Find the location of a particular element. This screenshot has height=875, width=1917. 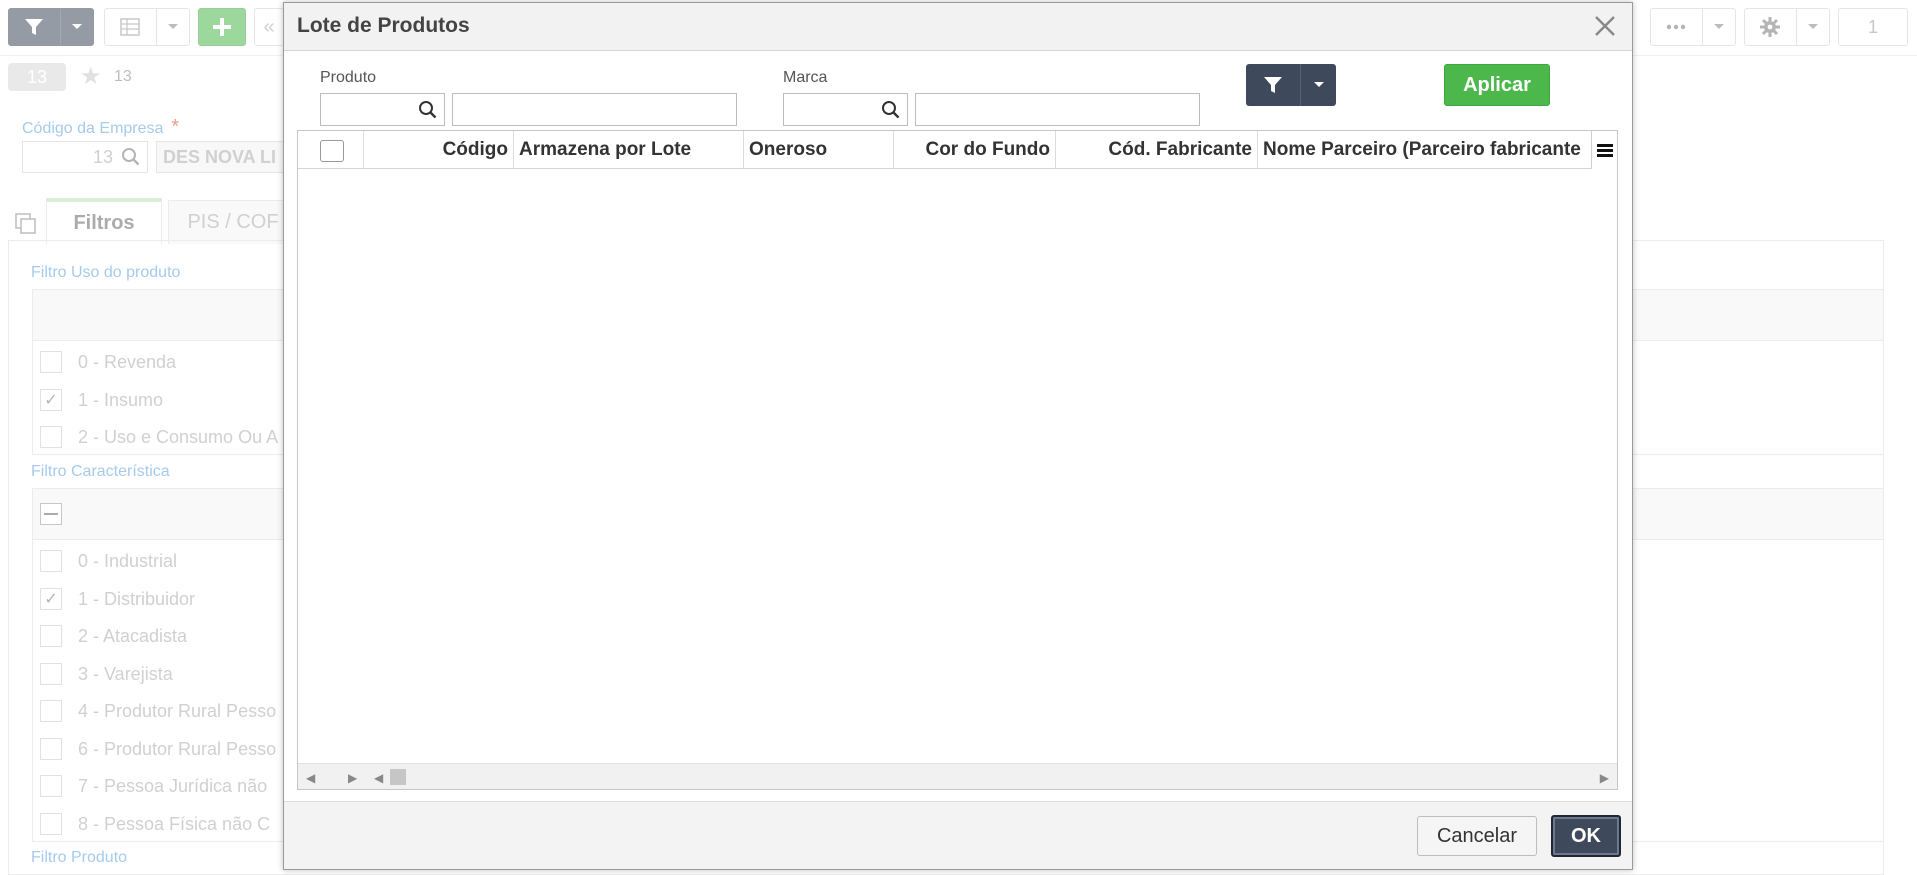

column-header: Código is located at coordinates (439, 150).